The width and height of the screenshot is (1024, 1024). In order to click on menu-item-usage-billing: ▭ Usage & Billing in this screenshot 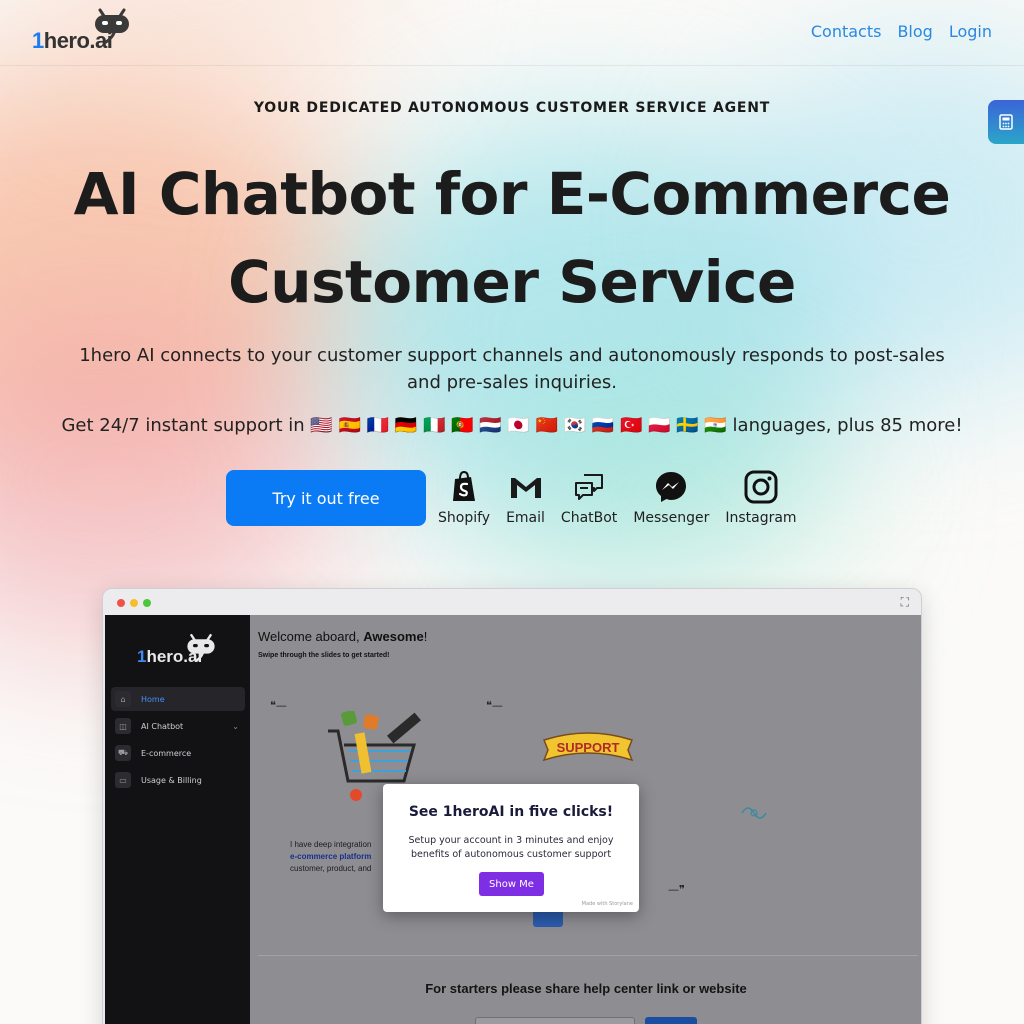, I will do `click(178, 780)`.